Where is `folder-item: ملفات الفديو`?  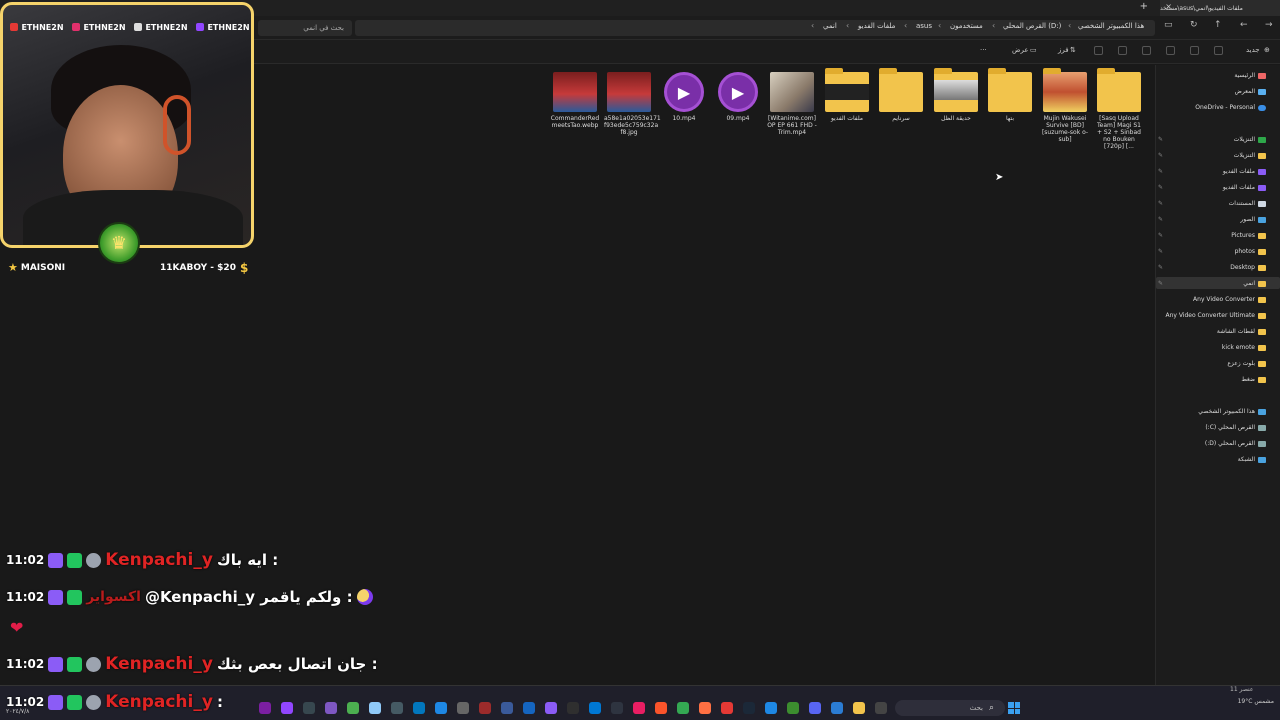 folder-item: ملفات الفديو is located at coordinates (847, 95).